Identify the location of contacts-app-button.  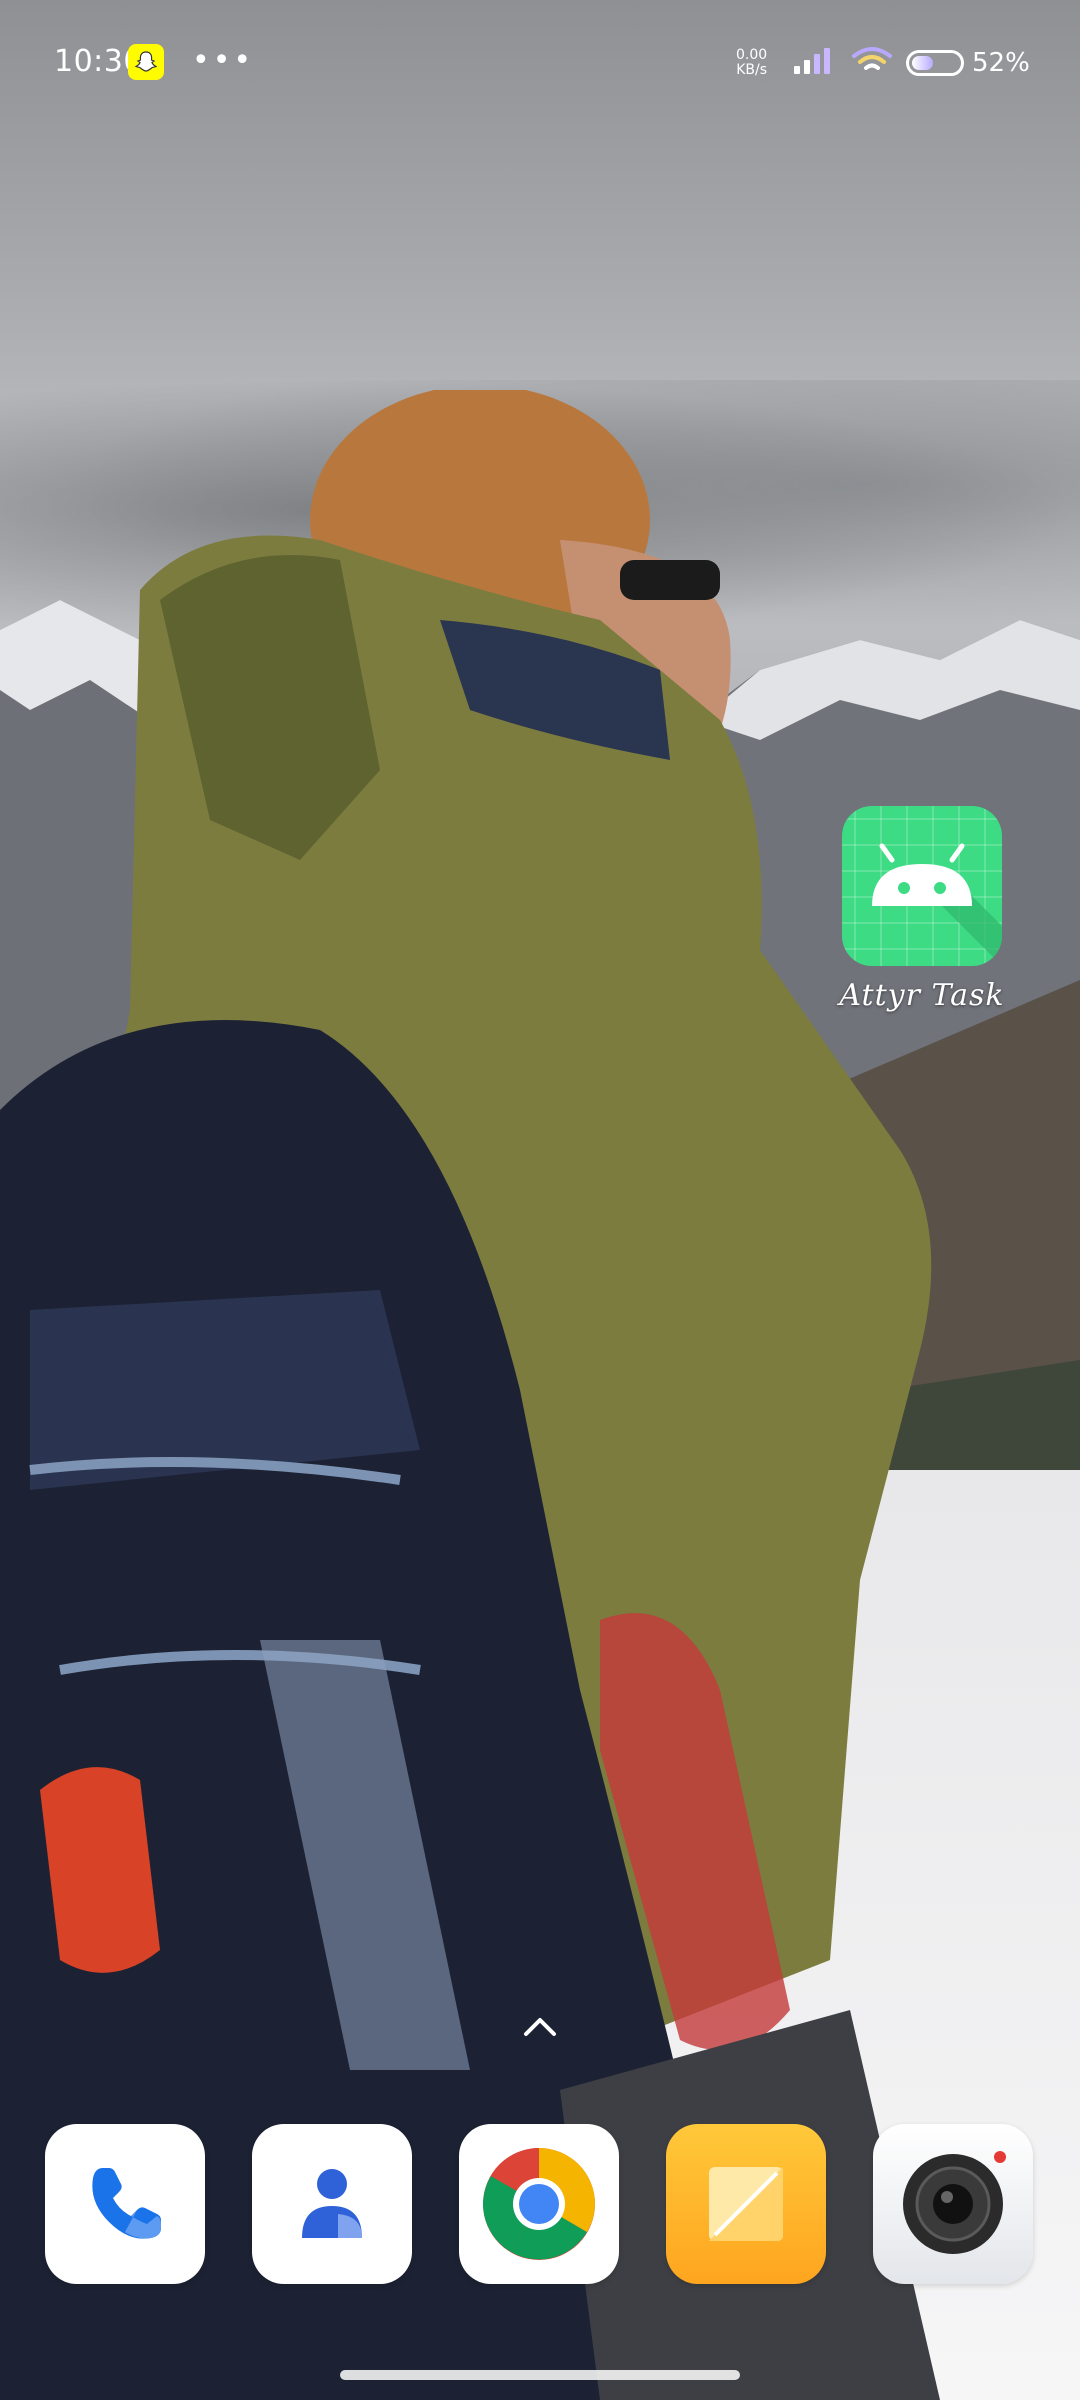
(332, 2204).